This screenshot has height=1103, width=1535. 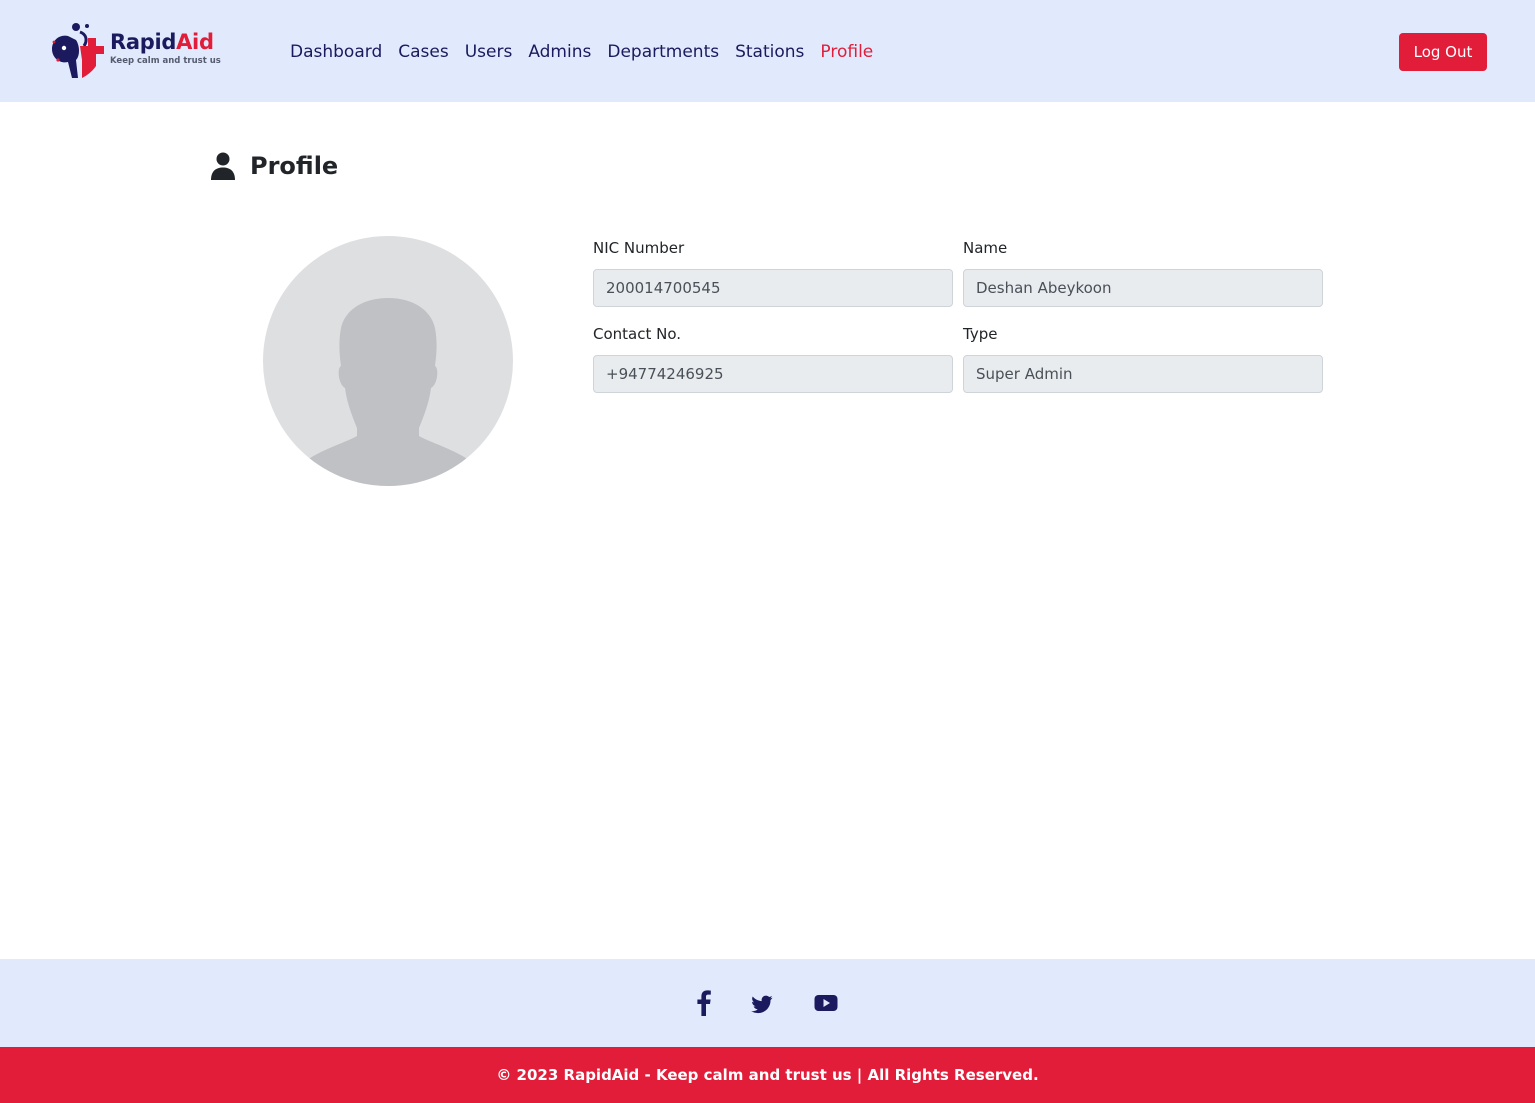 I want to click on brand-name-part2: Aid, so click(x=195, y=42).